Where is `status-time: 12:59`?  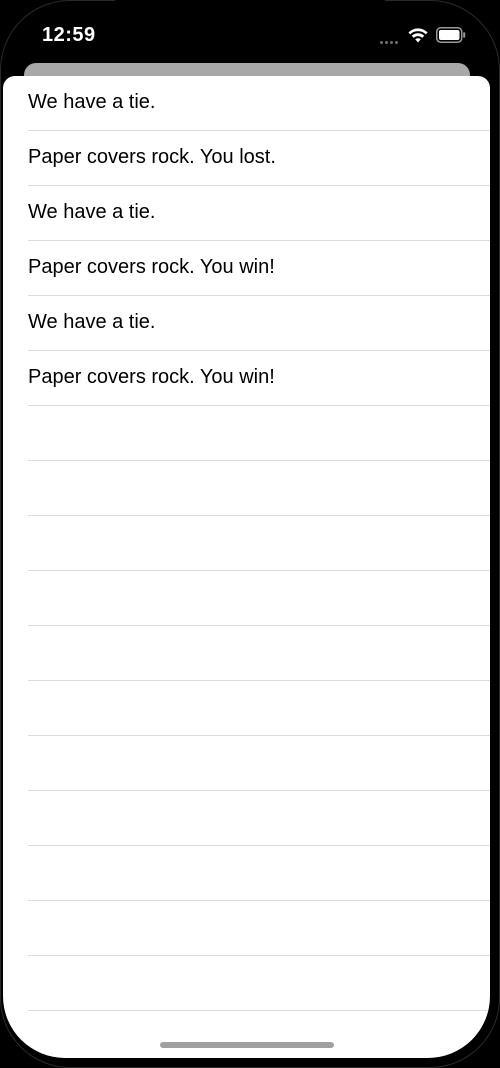 status-time: 12:59 is located at coordinates (69, 35).